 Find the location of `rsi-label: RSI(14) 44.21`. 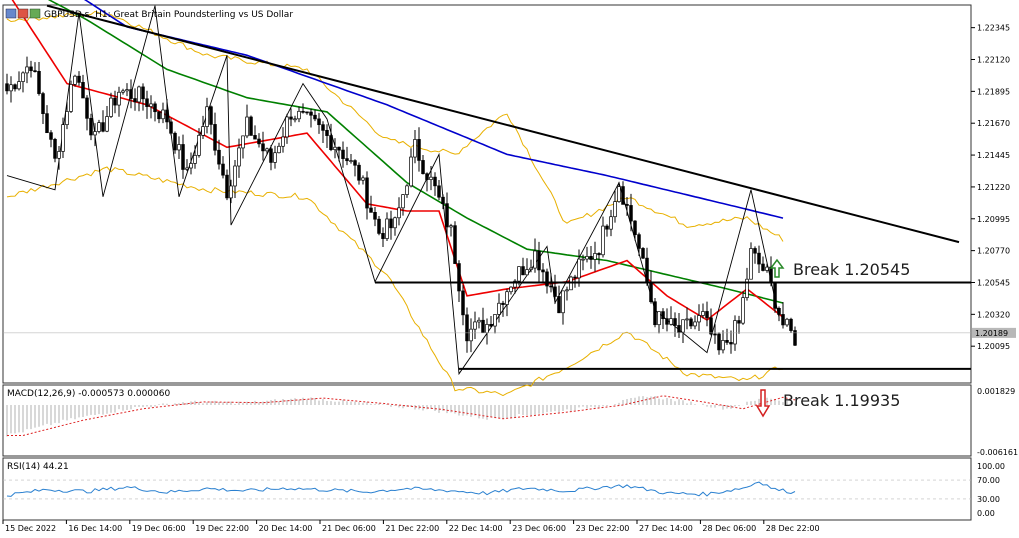

rsi-label: RSI(14) 44.21 is located at coordinates (38, 467).